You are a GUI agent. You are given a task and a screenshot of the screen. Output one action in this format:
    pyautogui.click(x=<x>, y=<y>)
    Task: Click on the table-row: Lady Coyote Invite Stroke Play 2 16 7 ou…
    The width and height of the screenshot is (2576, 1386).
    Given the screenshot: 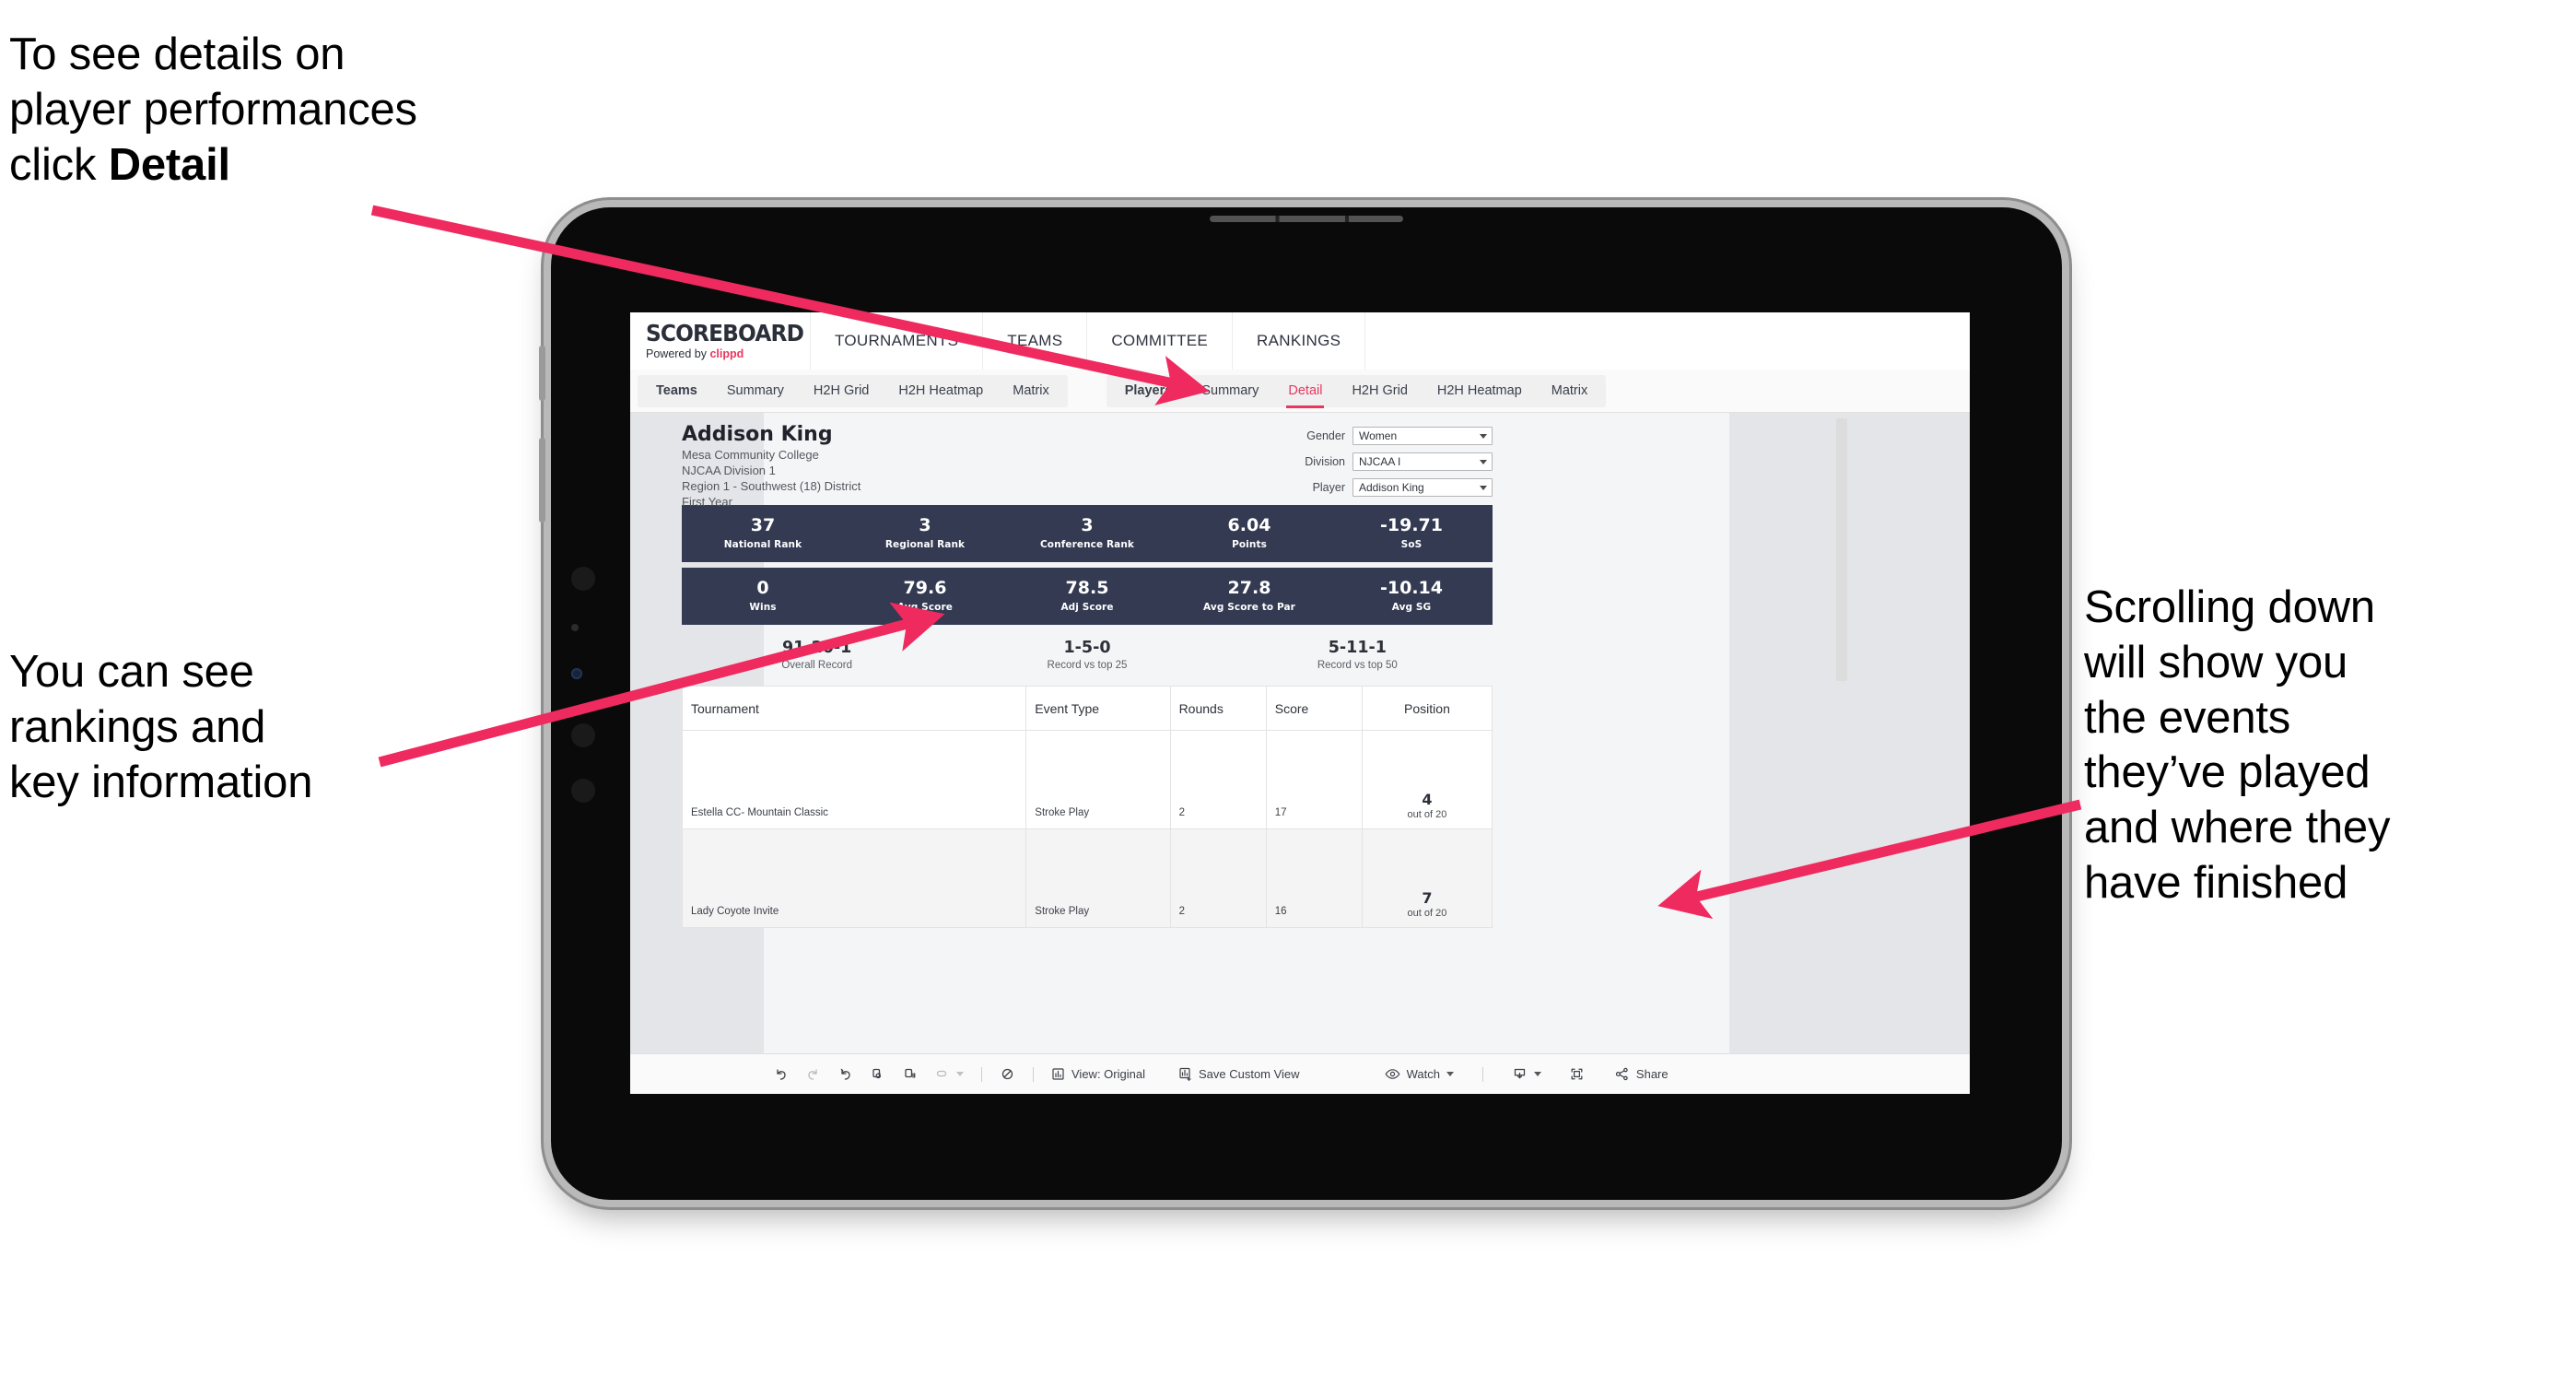 What is the action you would take?
    pyautogui.click(x=1087, y=878)
    